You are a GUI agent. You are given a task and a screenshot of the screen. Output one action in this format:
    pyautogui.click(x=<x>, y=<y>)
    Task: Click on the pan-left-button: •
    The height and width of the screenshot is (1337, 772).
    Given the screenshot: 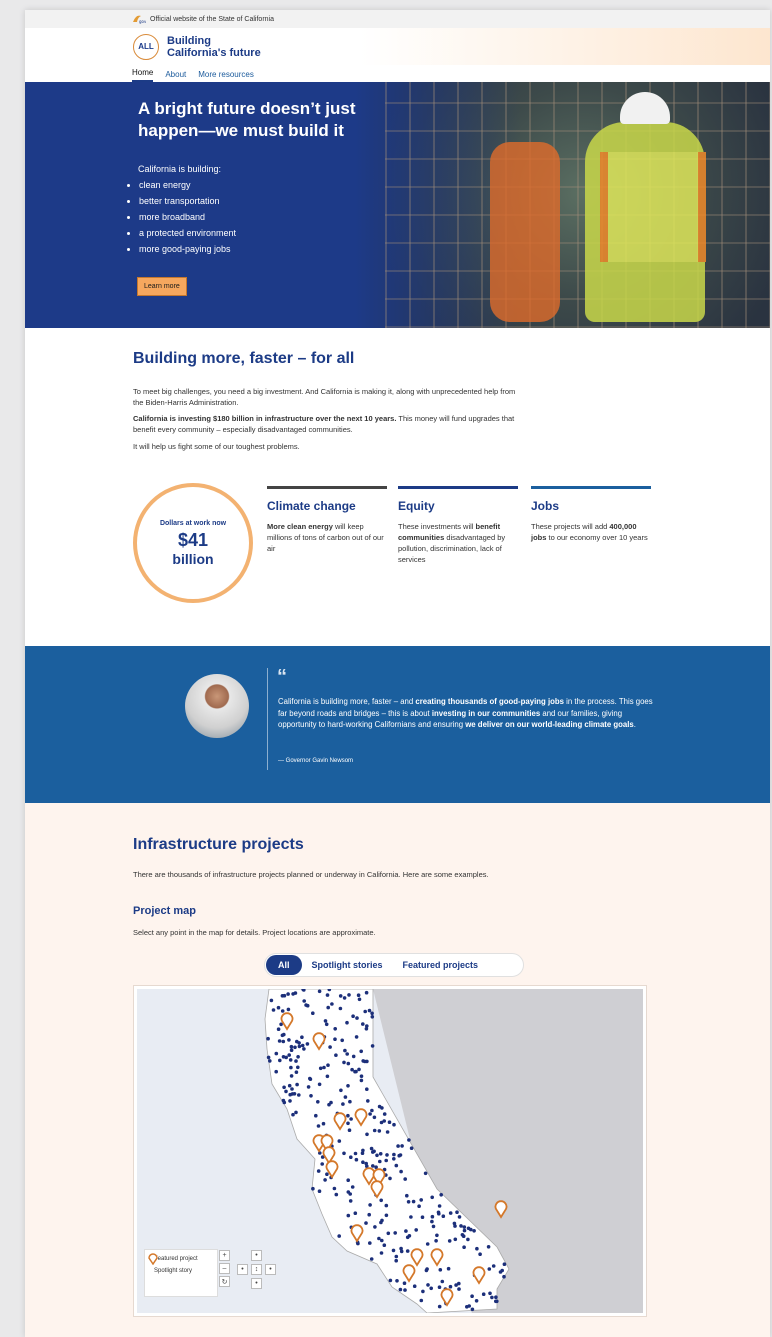 What is the action you would take?
    pyautogui.click(x=242, y=1269)
    